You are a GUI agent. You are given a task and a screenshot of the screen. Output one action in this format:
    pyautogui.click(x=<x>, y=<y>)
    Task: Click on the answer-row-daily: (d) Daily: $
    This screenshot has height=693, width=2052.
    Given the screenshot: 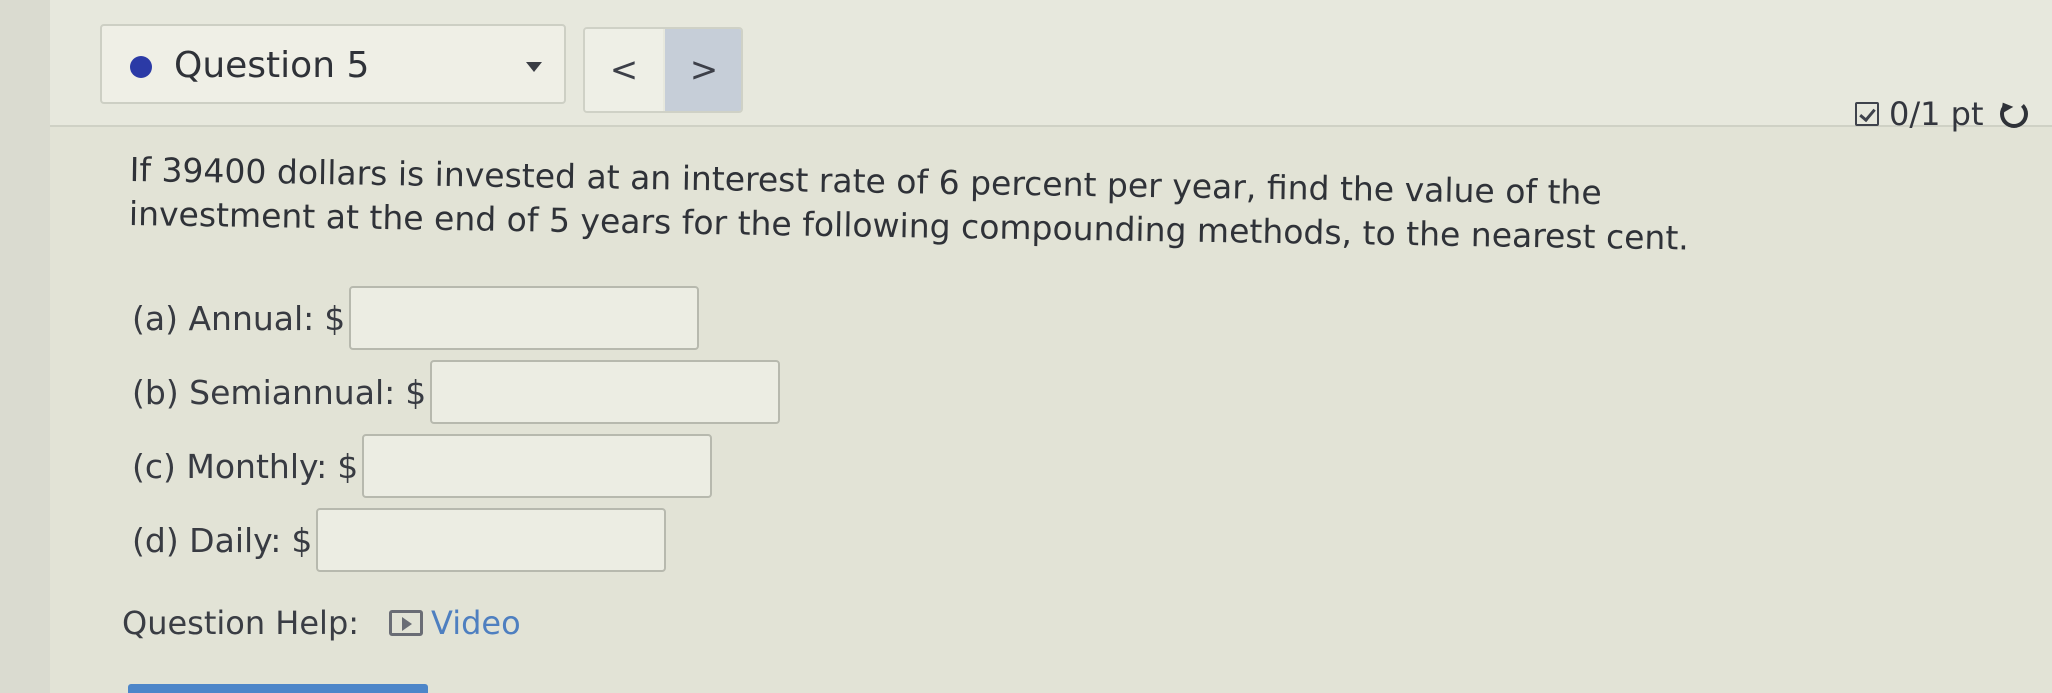 What is the action you would take?
    pyautogui.click(x=399, y=540)
    